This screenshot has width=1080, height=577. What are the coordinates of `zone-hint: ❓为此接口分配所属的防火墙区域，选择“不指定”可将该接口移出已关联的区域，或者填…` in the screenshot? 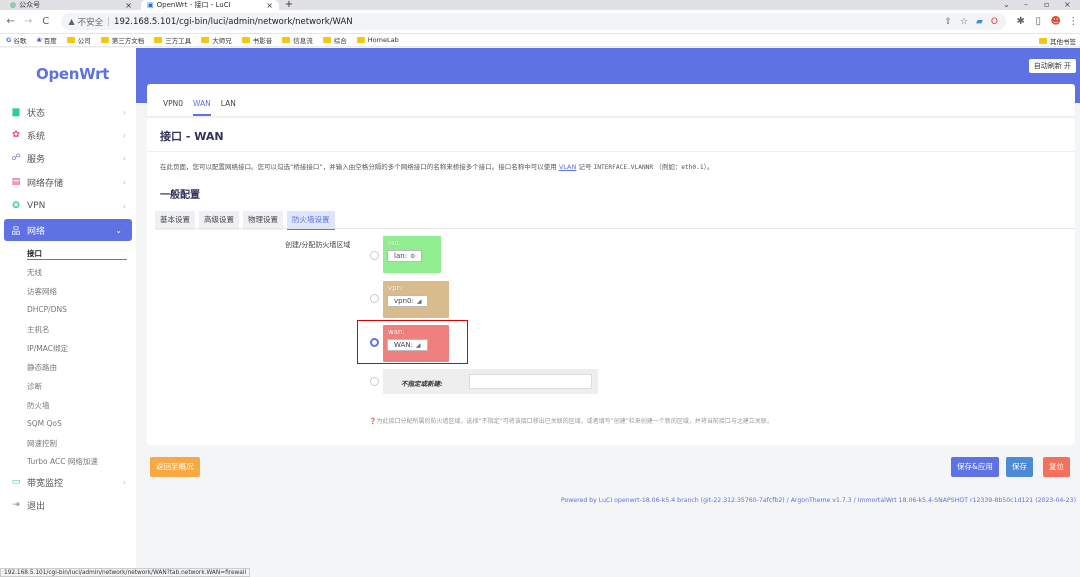 It's located at (571, 421).